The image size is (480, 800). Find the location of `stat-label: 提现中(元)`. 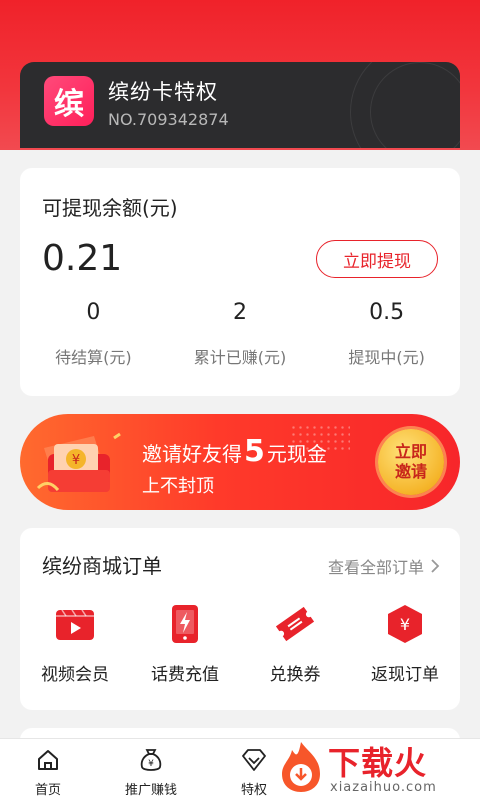

stat-label: 提现中(元) is located at coordinates (386, 357).